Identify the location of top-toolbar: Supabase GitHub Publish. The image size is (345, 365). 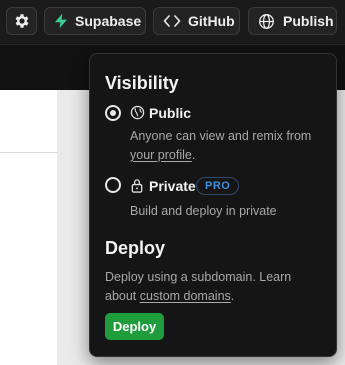
(172, 22).